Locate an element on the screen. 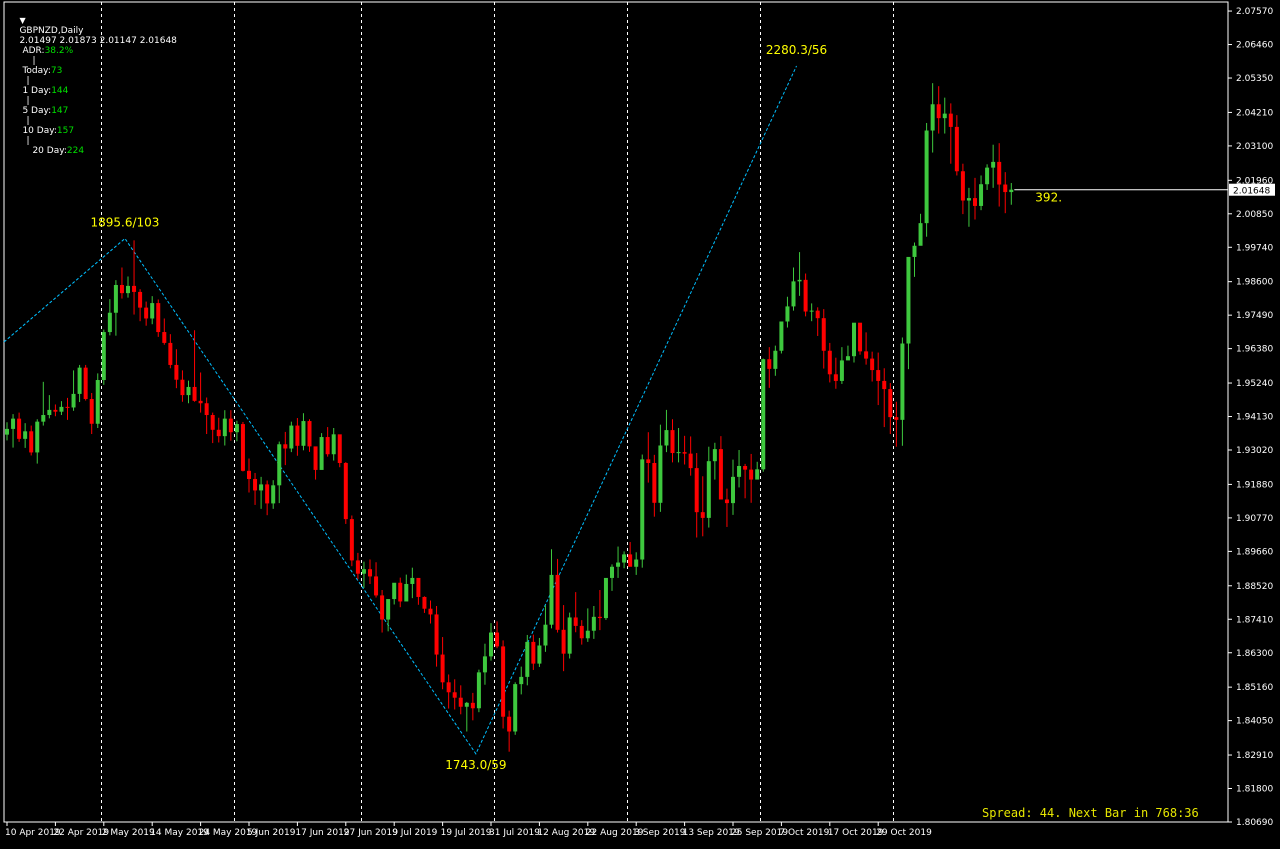 Image resolution: width=1280 pixels, height=849 pixels. y-tick-label: 2.04210 is located at coordinates (1254, 113).